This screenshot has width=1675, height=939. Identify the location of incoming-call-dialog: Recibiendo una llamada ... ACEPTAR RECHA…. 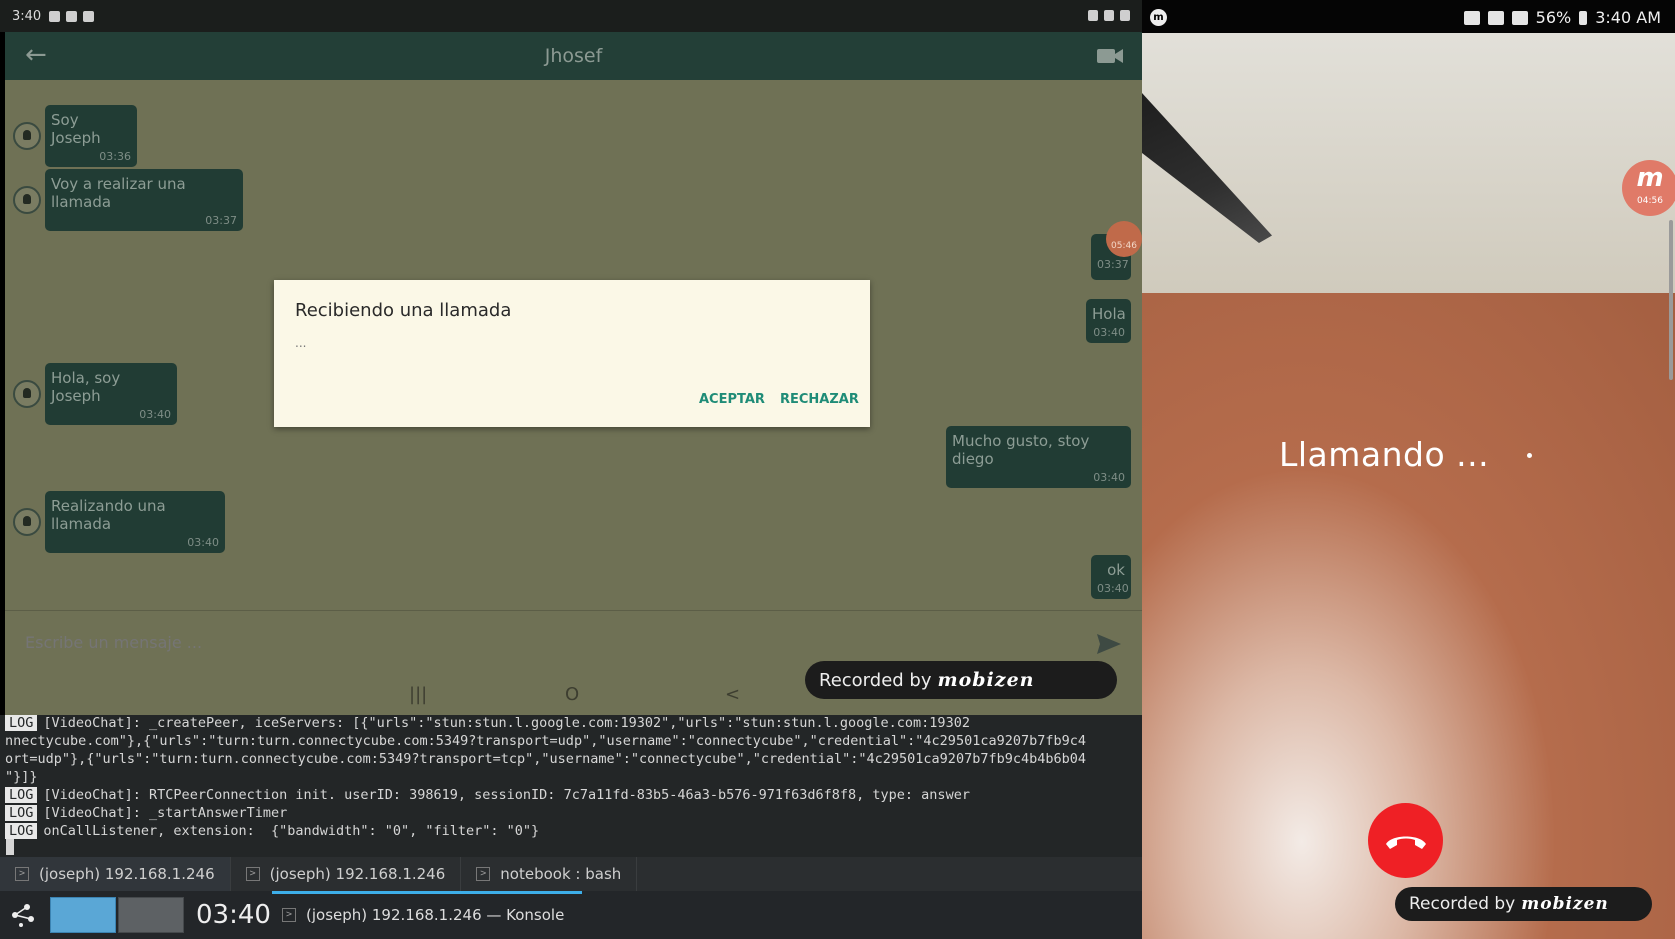
(572, 353).